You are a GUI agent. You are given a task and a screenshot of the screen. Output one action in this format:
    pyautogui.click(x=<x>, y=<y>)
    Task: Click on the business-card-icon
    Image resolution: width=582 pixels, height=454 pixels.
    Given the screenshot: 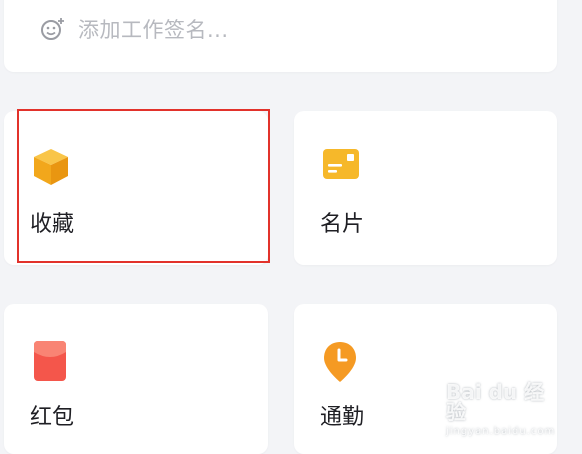 What is the action you would take?
    pyautogui.click(x=341, y=164)
    